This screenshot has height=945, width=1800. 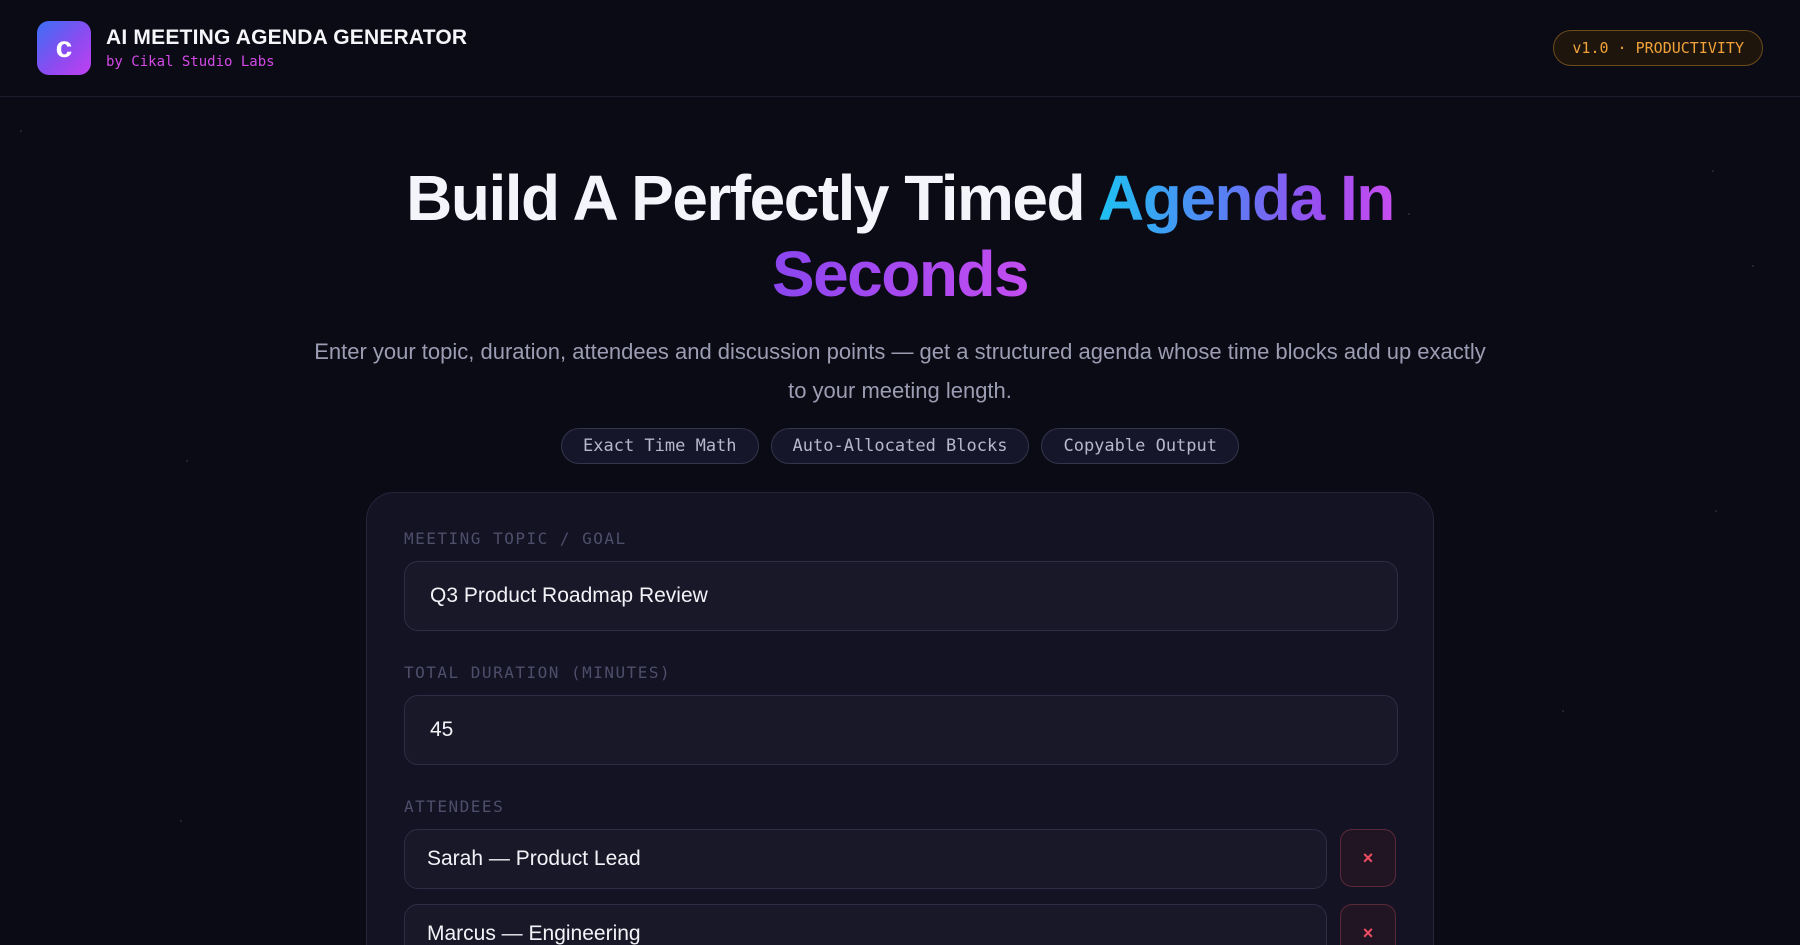 I want to click on app-title: AI MEETING AGENDA GENERATOR, so click(x=287, y=37).